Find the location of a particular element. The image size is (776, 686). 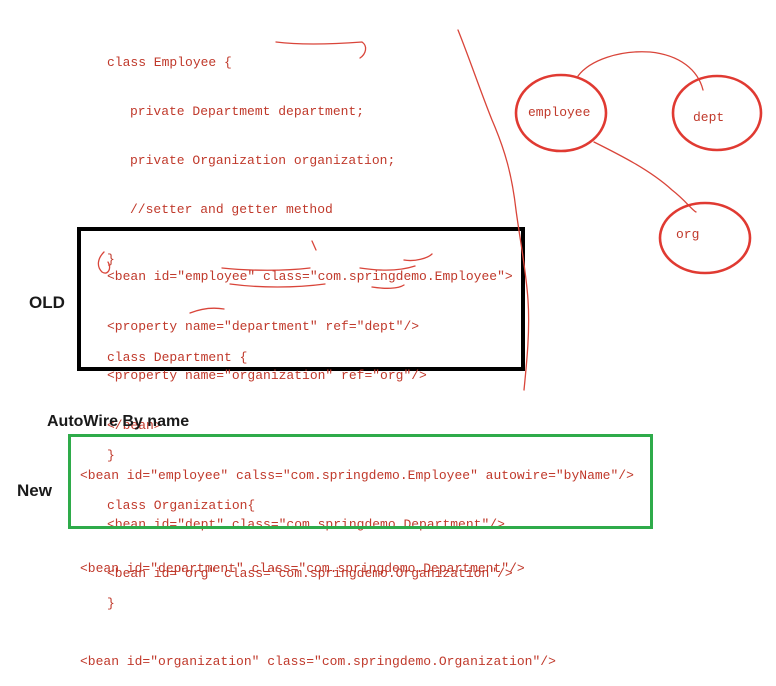

org-node-circle is located at coordinates (705, 238).